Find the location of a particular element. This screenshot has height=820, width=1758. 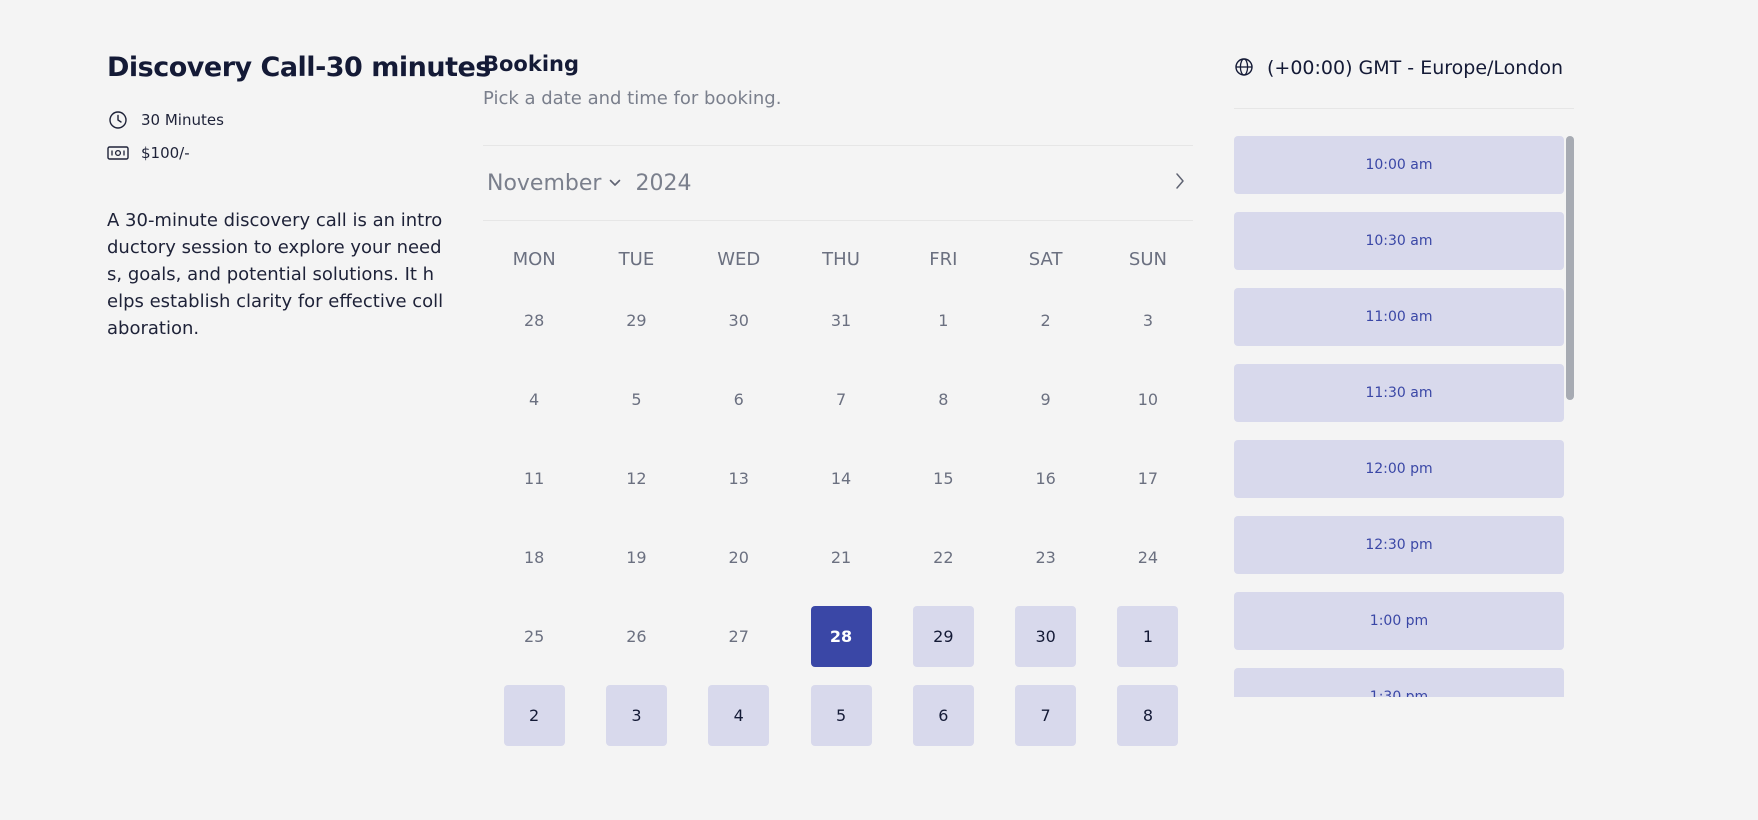

time-slot-button: 12:00 pm is located at coordinates (1399, 469).